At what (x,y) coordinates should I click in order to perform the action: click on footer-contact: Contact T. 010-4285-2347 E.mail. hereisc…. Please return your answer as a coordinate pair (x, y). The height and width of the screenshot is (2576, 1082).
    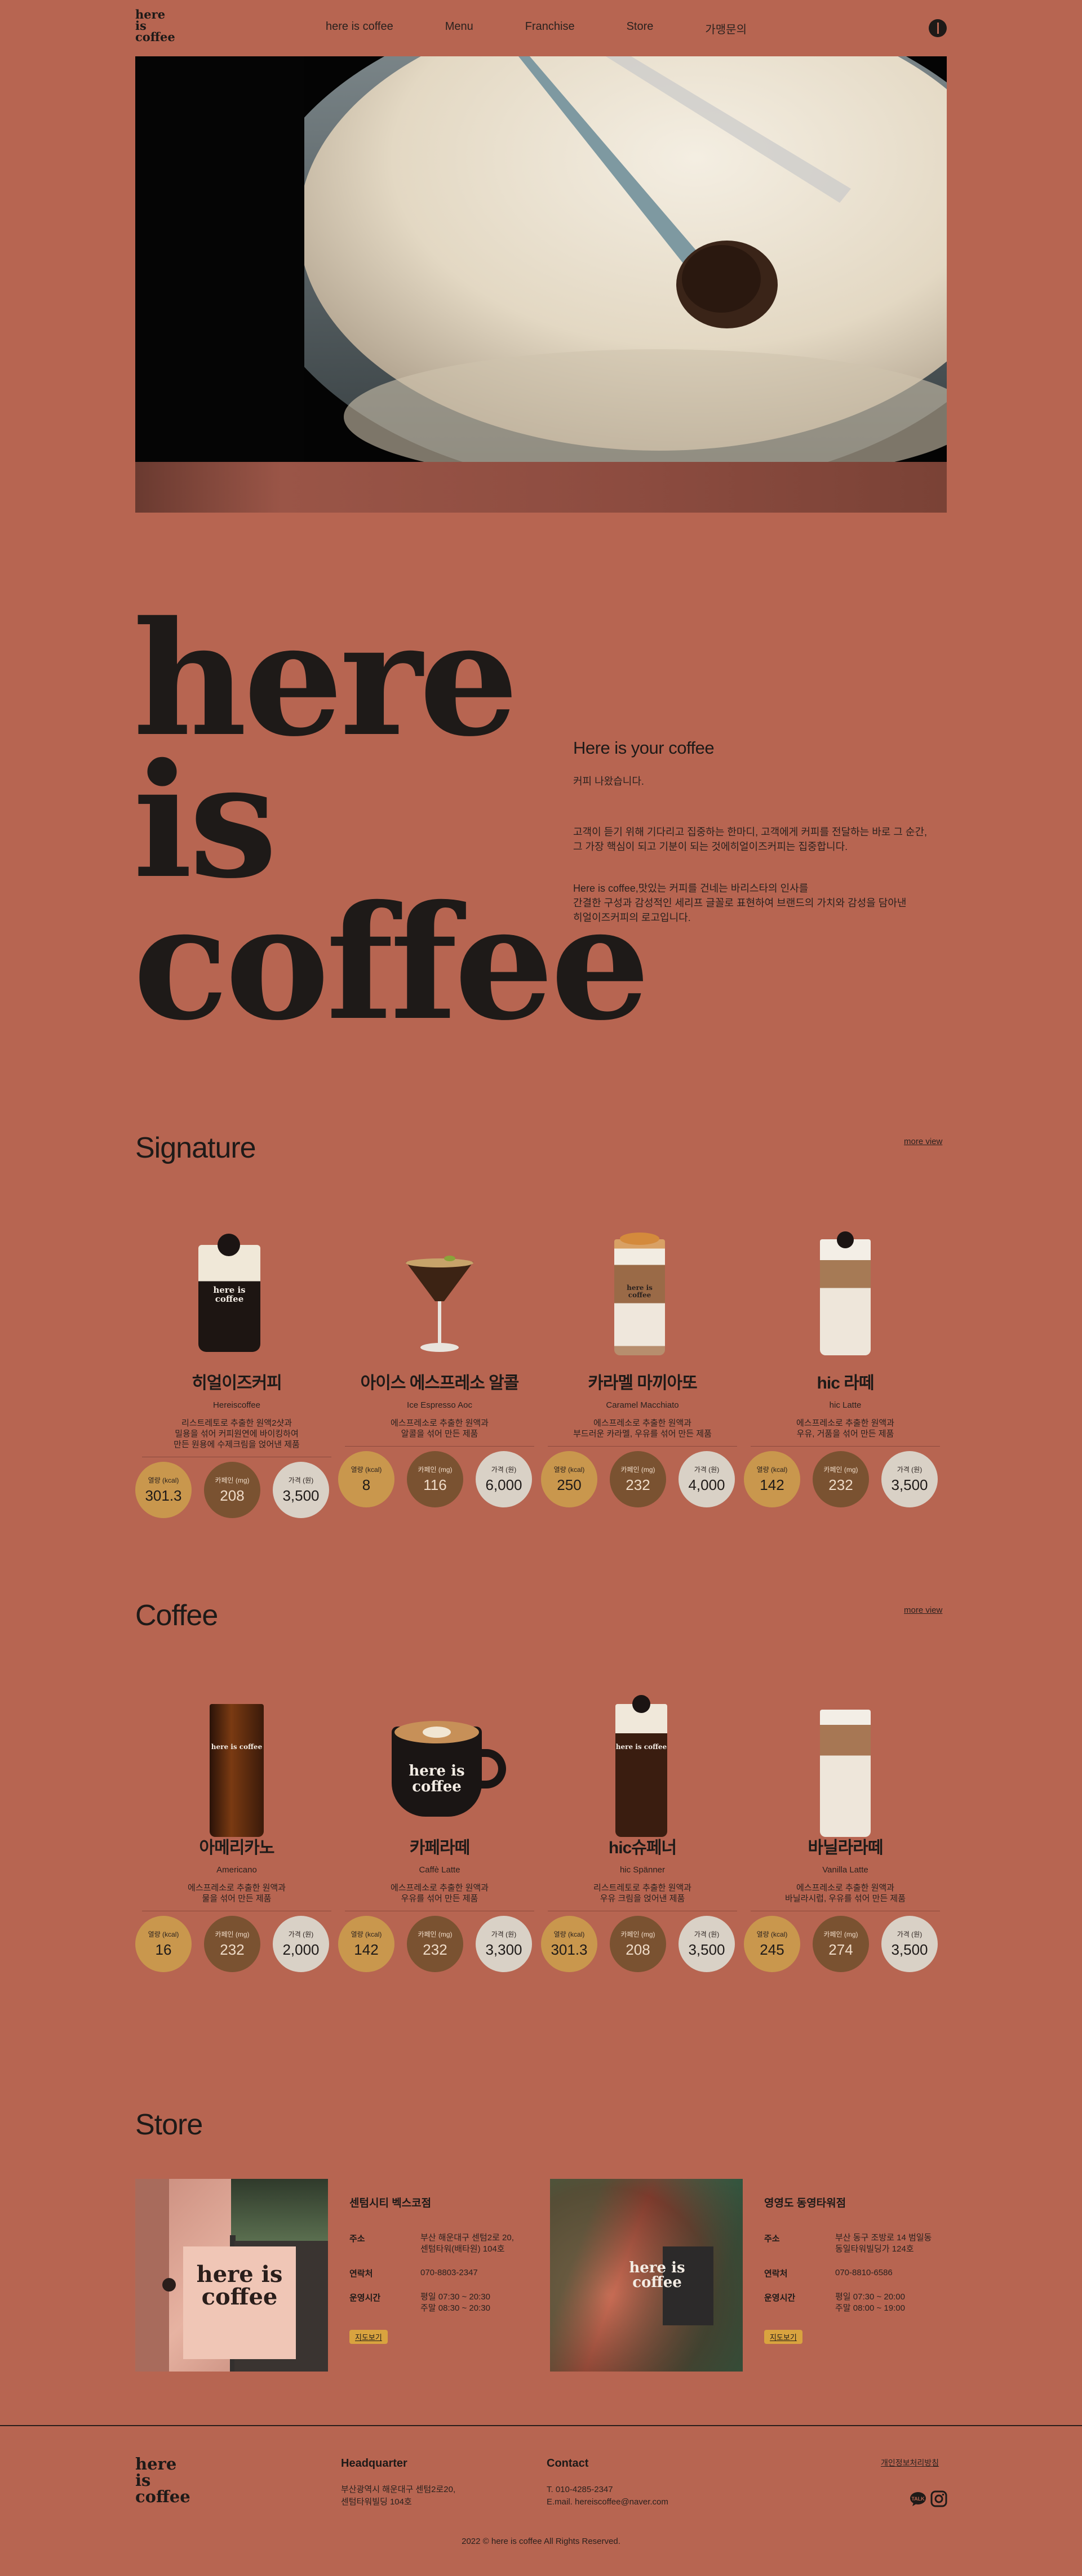
    Looking at the image, I should click on (608, 2482).